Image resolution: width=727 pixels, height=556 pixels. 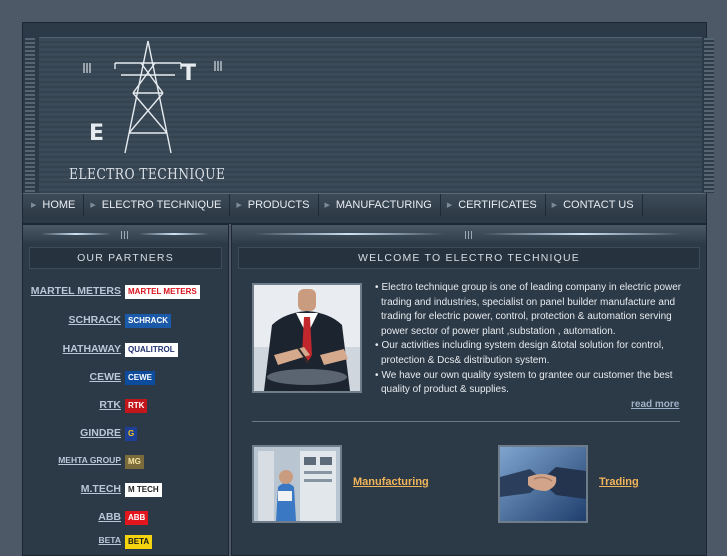 I want to click on banner-edge-left, so click(x=30, y=115).